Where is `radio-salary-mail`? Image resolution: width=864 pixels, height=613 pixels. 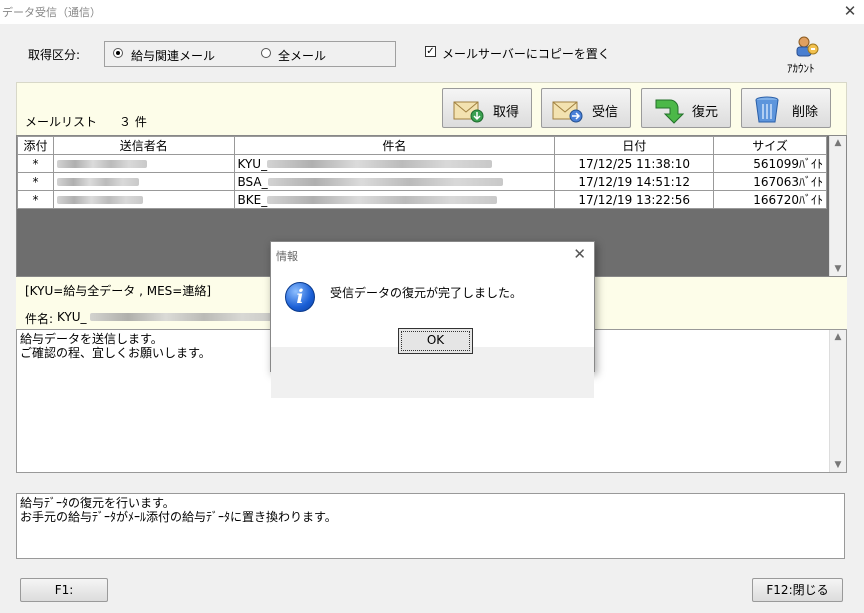
radio-salary-mail is located at coordinates (118, 53).